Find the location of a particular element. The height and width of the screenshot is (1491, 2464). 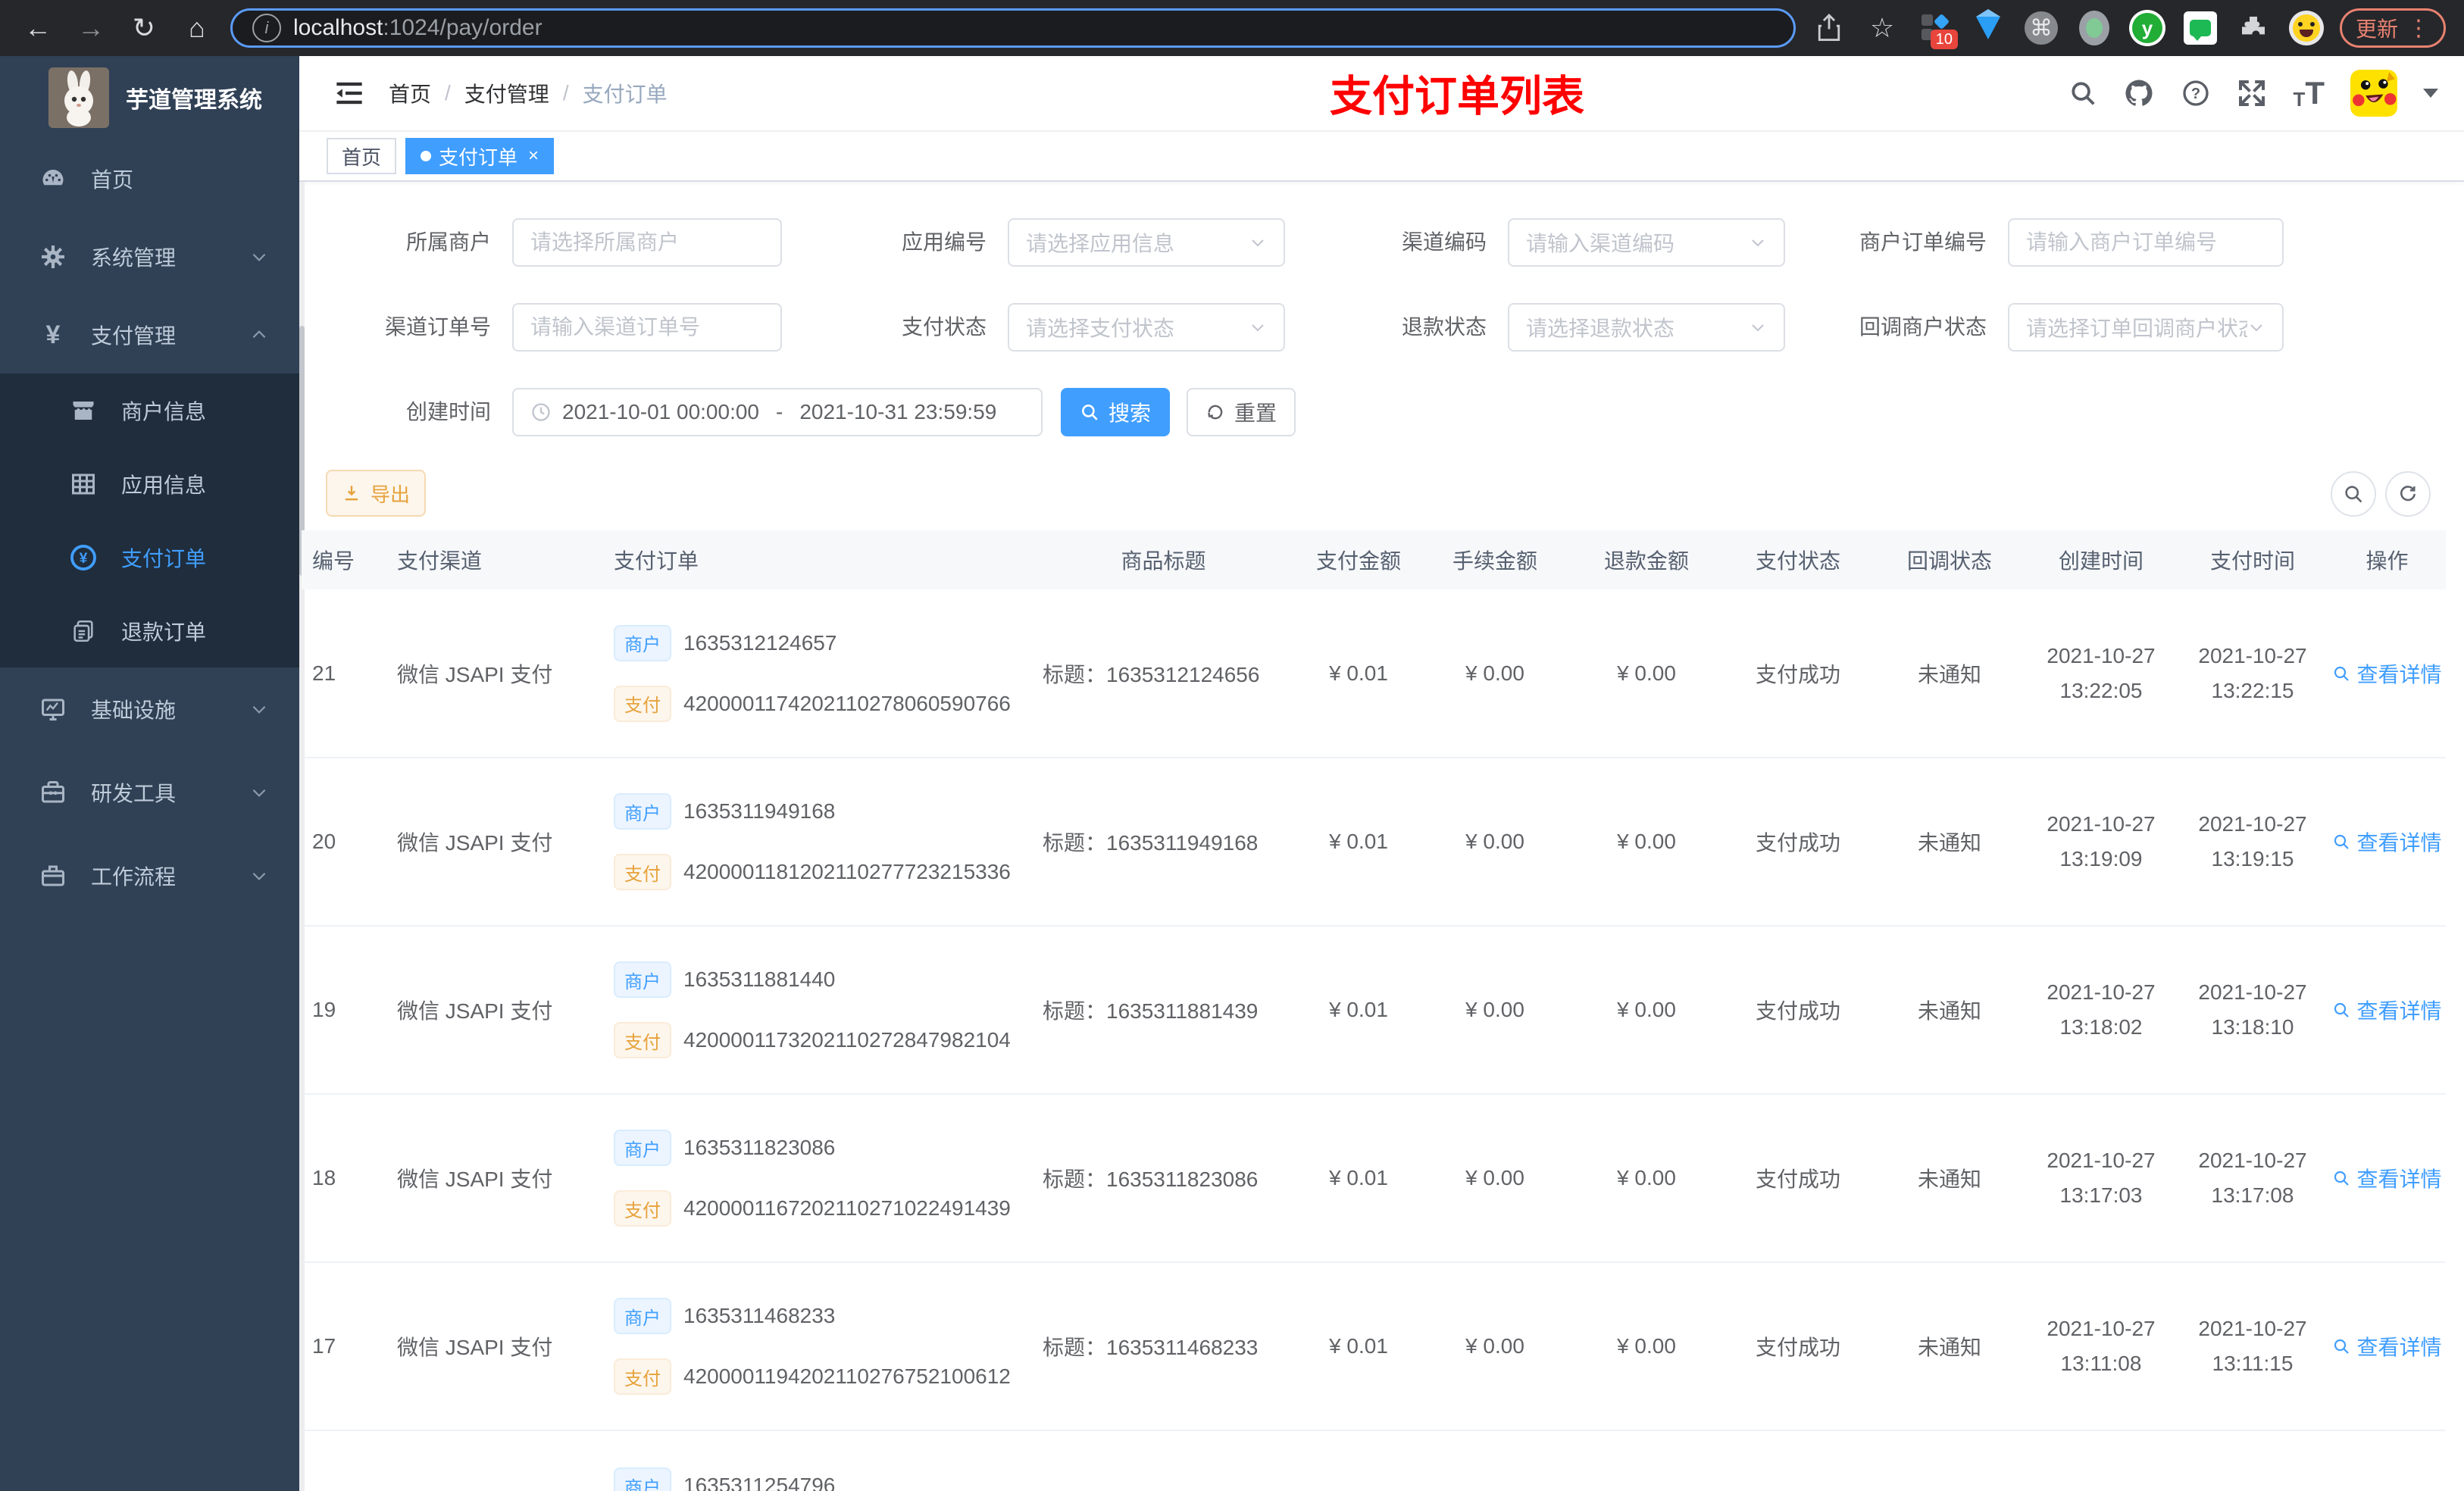

font-size-icon: TT is located at coordinates (2309, 93).